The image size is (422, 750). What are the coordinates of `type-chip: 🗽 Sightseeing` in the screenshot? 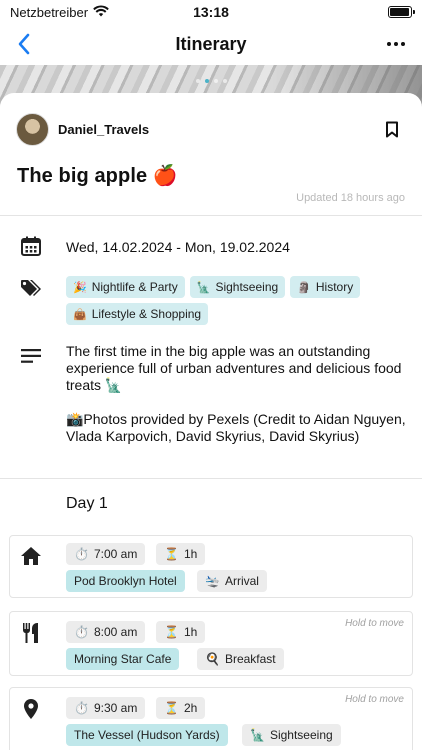 It's located at (291, 735).